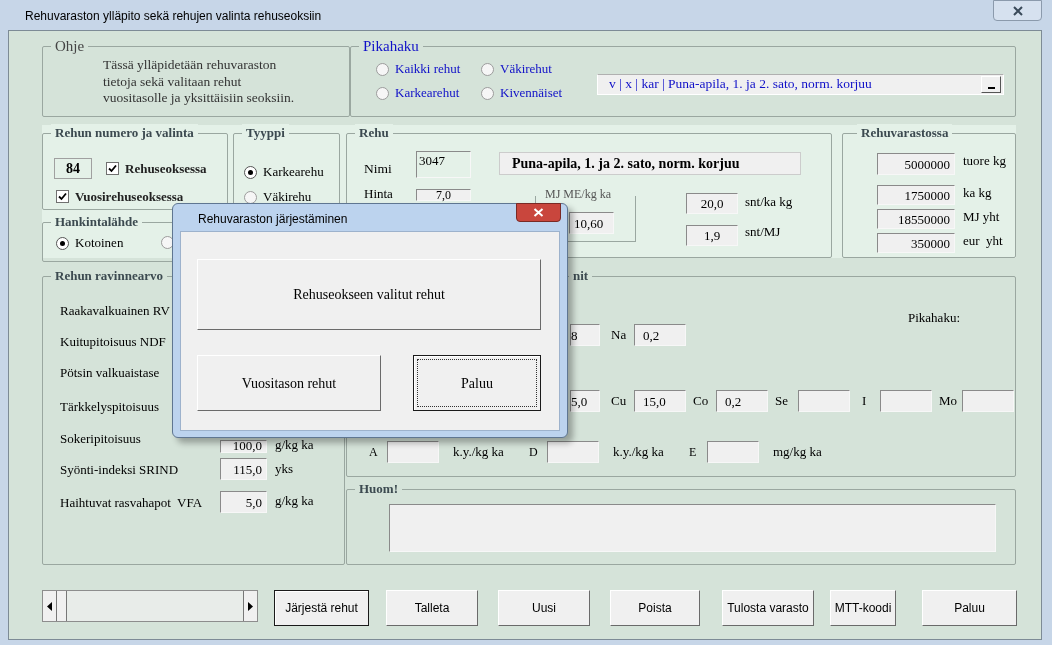 The width and height of the screenshot is (1052, 645). What do you see at coordinates (655, 608) in the screenshot?
I see `button: Poista` at bounding box center [655, 608].